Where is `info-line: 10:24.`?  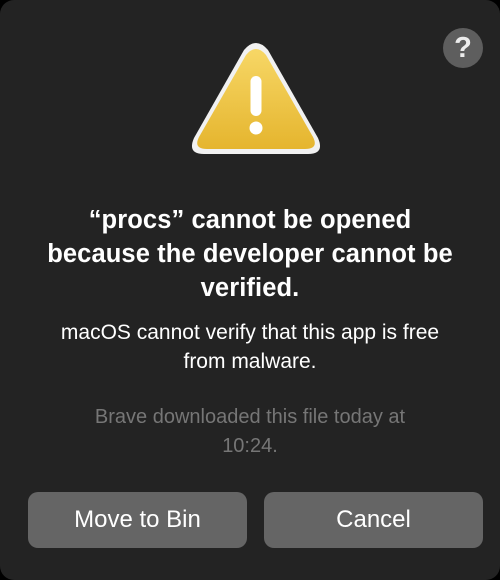
info-line: 10:24. is located at coordinates (250, 446).